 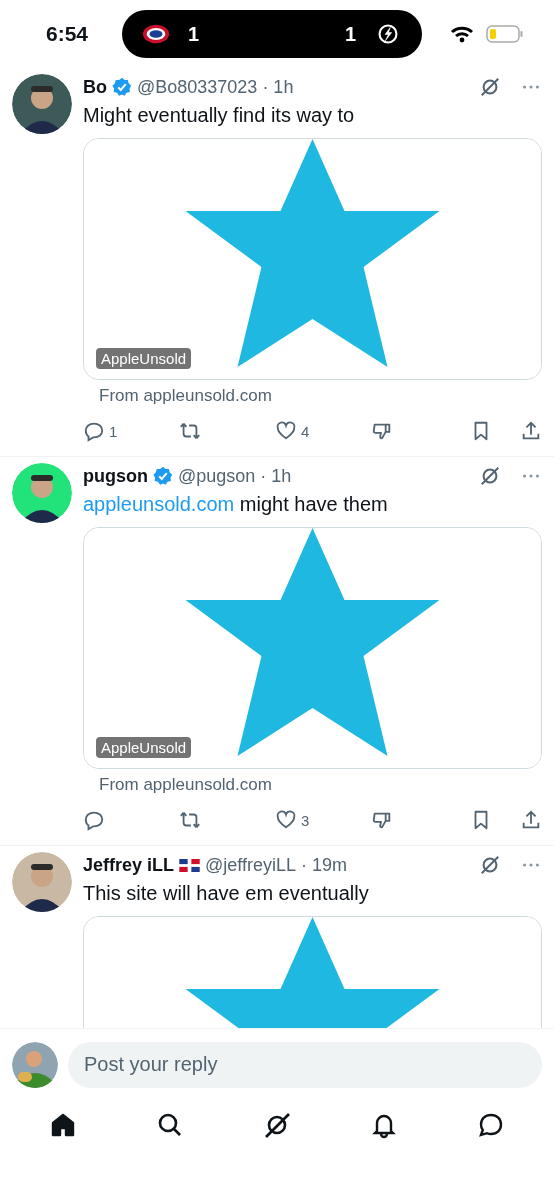 I want to click on post-text: appleunsold.com might have them, so click(x=236, y=504).